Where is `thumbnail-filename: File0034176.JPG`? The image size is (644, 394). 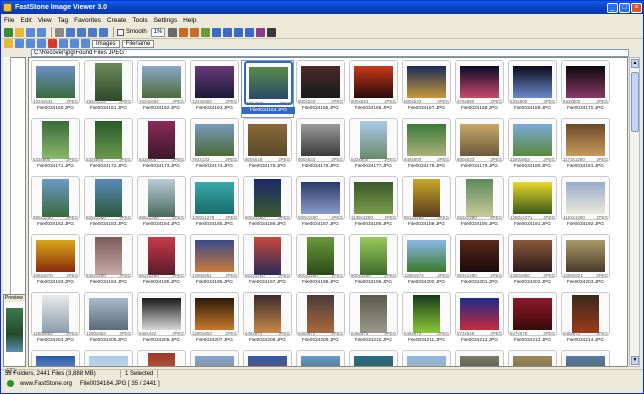
thumbnail-filename: File0034176.JPG is located at coordinates (320, 166).